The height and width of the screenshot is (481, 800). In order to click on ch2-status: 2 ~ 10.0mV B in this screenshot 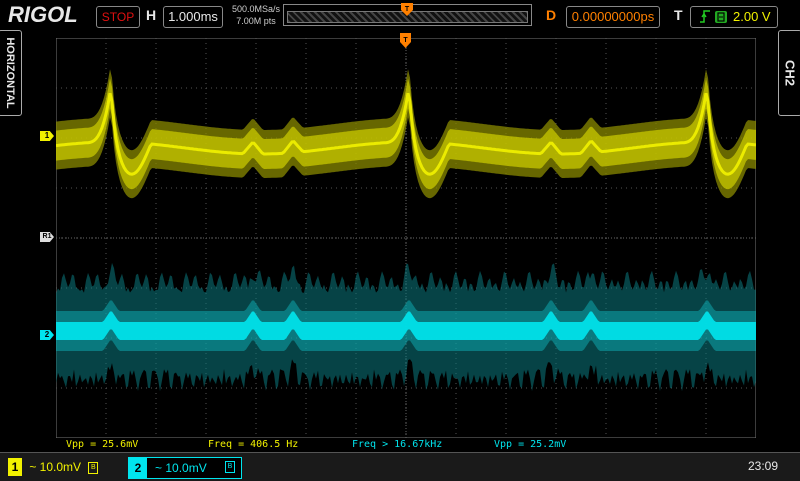, I will do `click(185, 468)`.